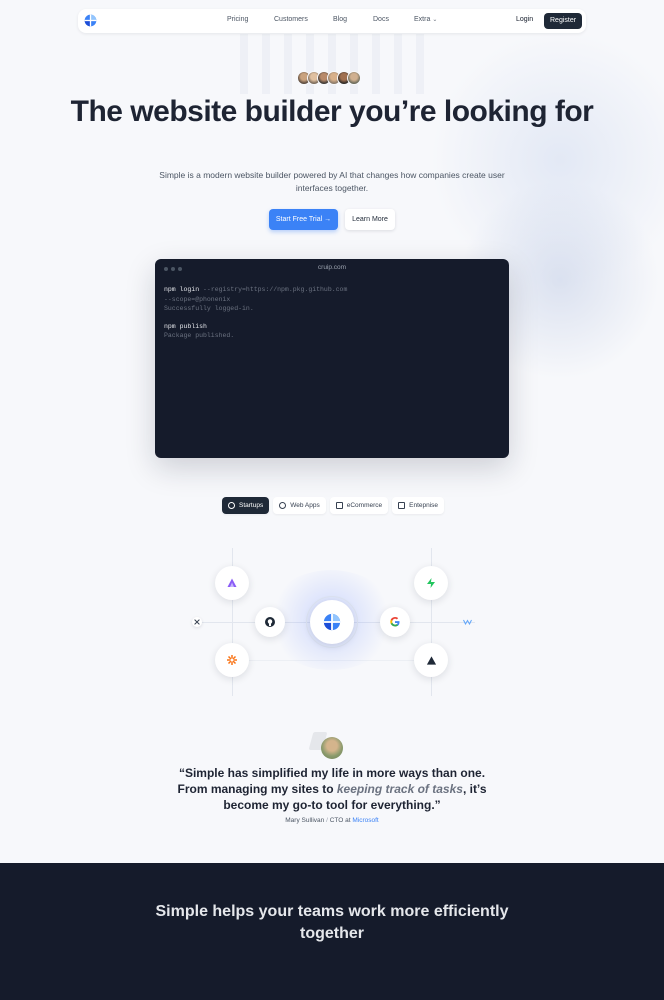  I want to click on tab-web-apps: Web Apps, so click(299, 505).